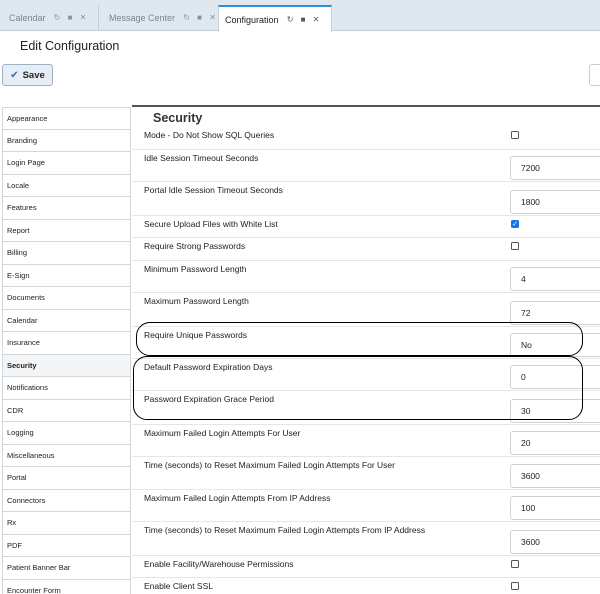  What do you see at coordinates (66, 185) in the screenshot?
I see `sidebar-item-locale: Locale` at bounding box center [66, 185].